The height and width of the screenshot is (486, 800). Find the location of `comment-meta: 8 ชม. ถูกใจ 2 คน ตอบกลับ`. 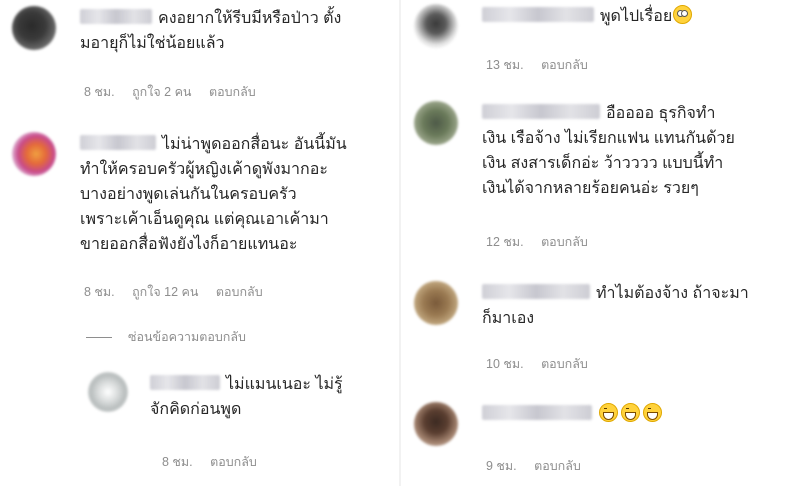

comment-meta: 8 ชม. ถูกใจ 2 คน ตอบกลับ is located at coordinates (177, 92).